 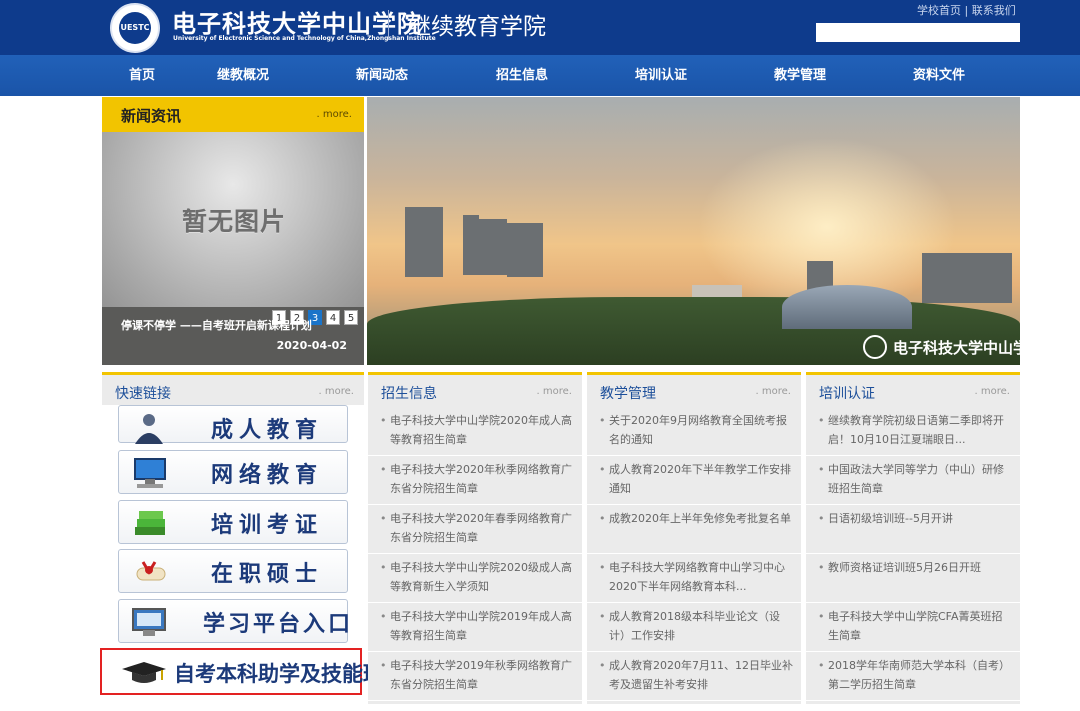 I want to click on teaching-title: 教学管理, so click(x=628, y=394).